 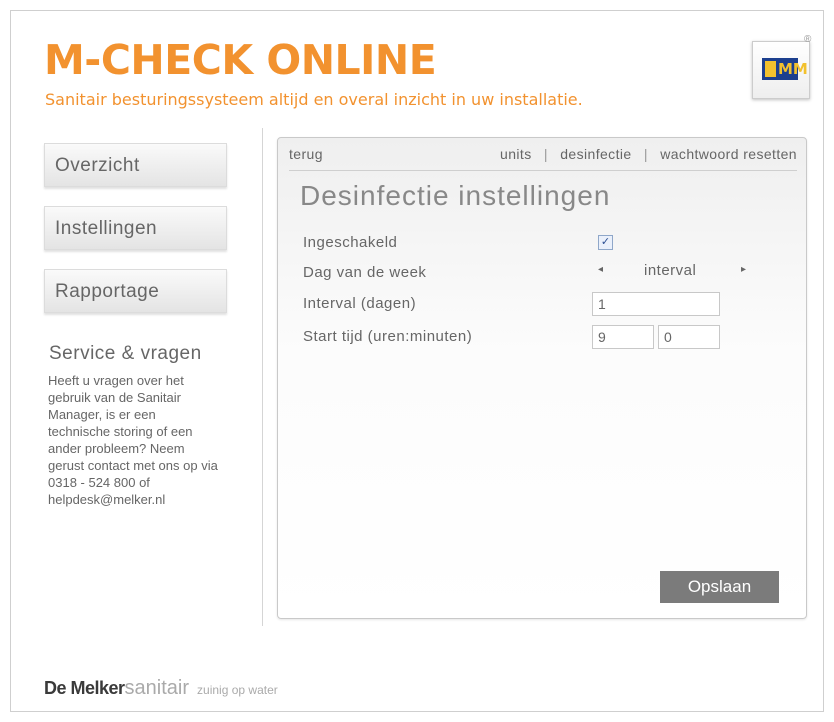 I want to click on units-link: units, so click(x=516, y=154).